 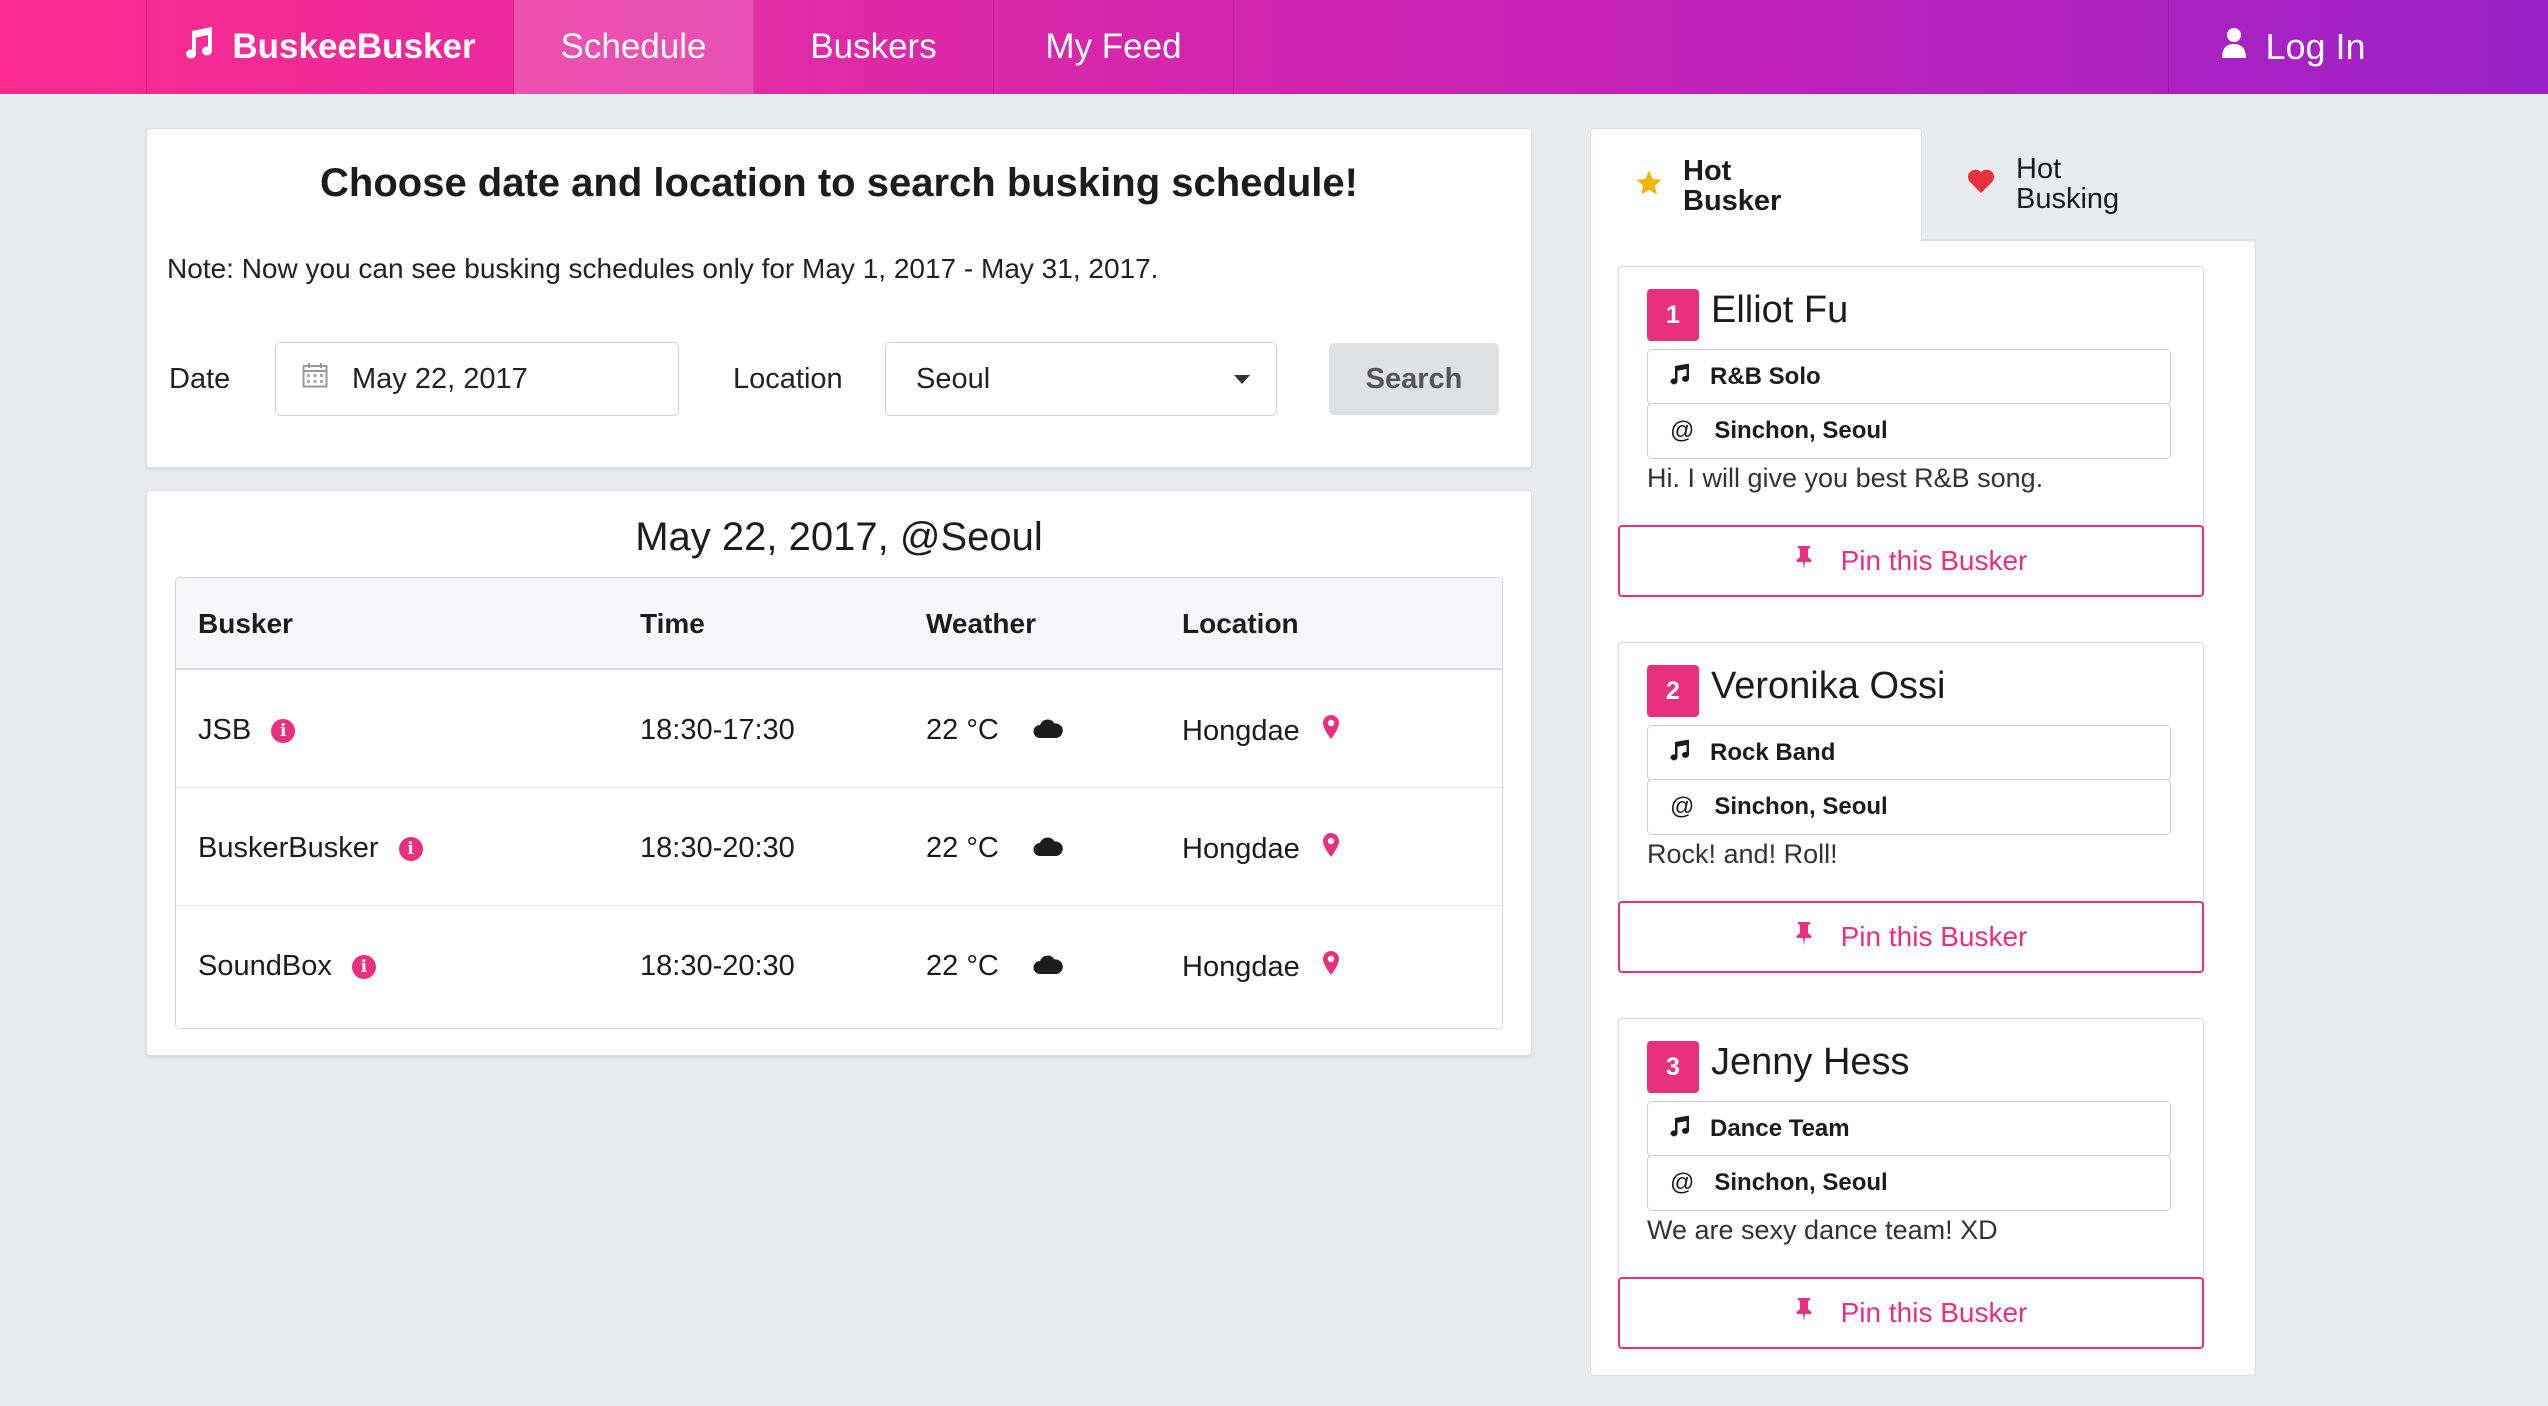 What do you see at coordinates (1242, 379) in the screenshot?
I see `chevron-down-icon` at bounding box center [1242, 379].